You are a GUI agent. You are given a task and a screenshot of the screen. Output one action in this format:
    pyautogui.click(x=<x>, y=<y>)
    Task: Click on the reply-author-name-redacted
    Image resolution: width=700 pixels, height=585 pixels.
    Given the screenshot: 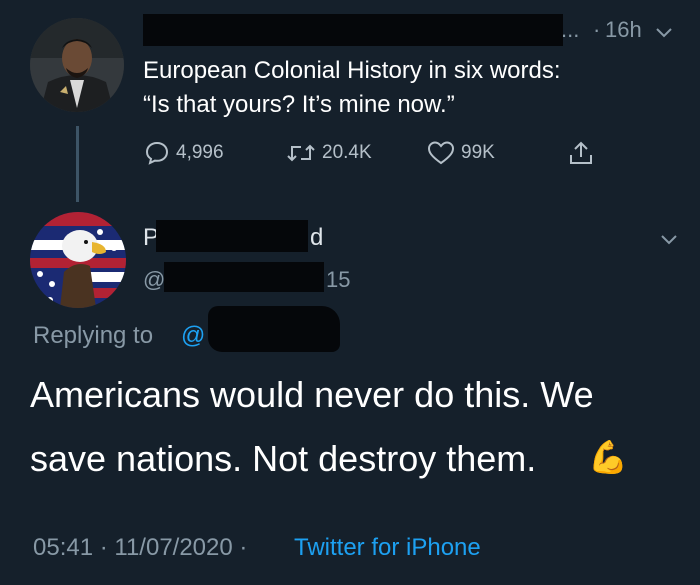 What is the action you would take?
    pyautogui.click(x=232, y=236)
    